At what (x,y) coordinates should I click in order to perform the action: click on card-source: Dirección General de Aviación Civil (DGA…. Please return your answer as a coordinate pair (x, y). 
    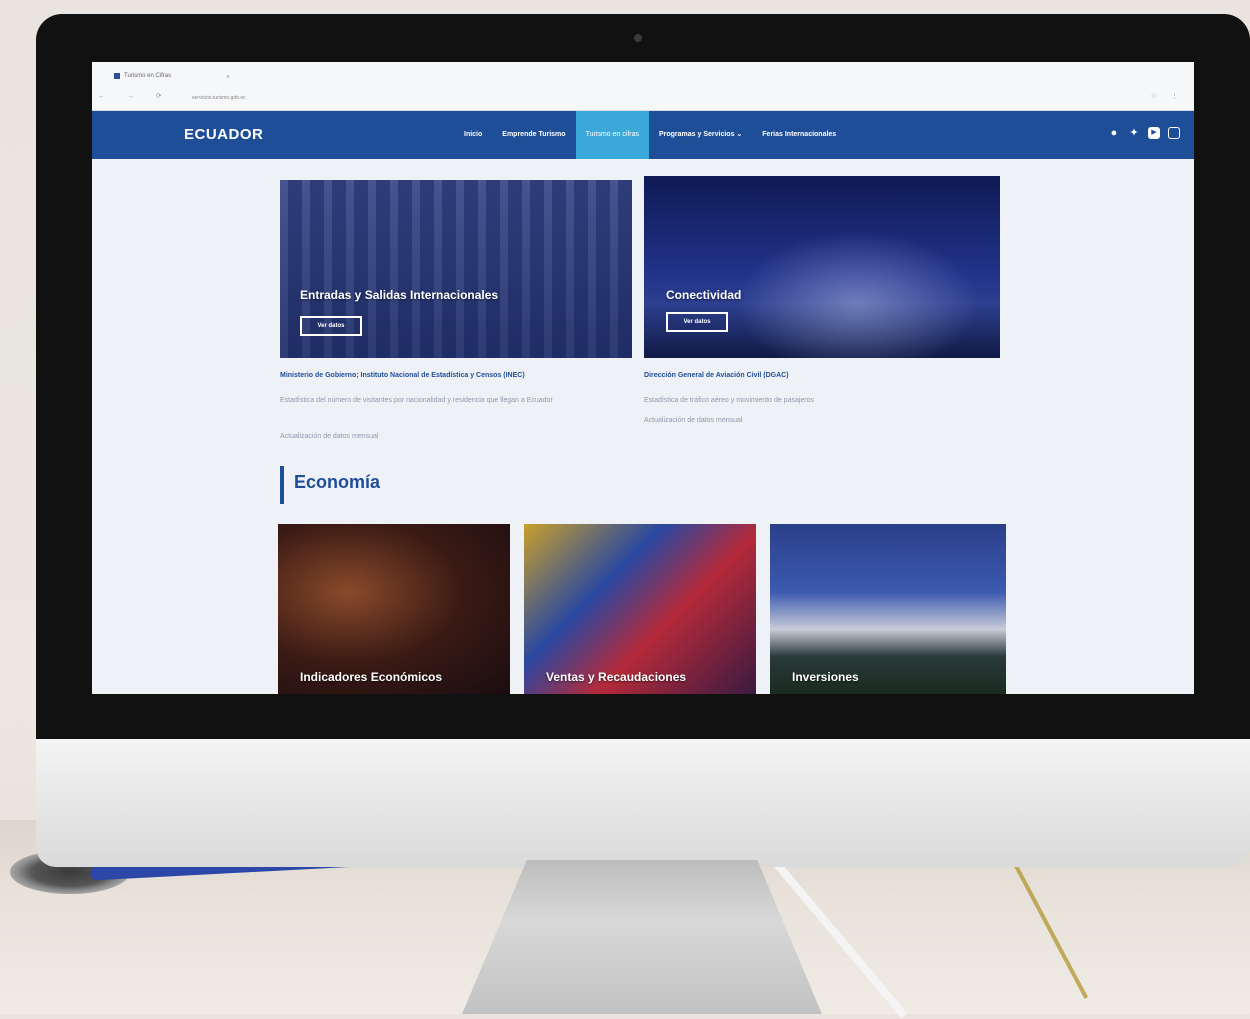
    Looking at the image, I should click on (716, 375).